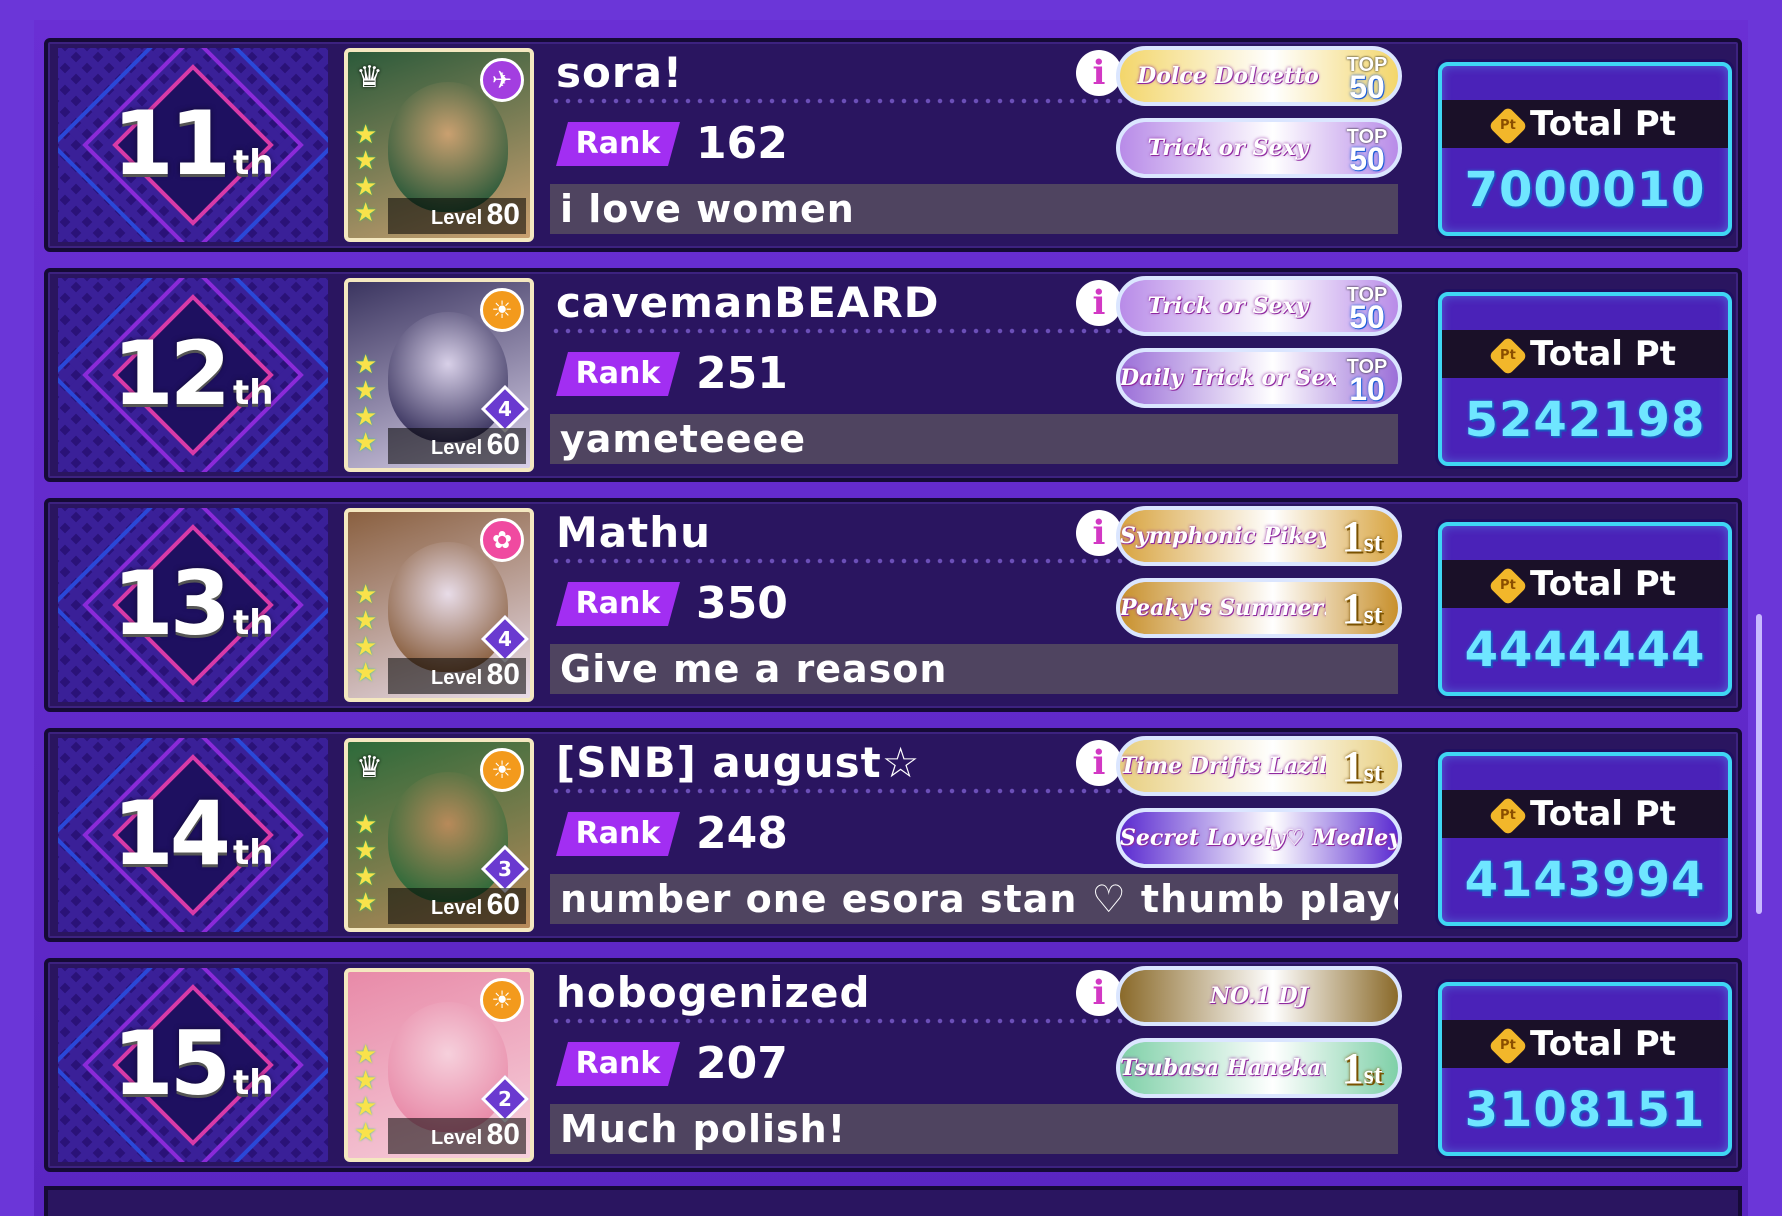  I want to click on rank-placement: 13th, so click(193, 605).